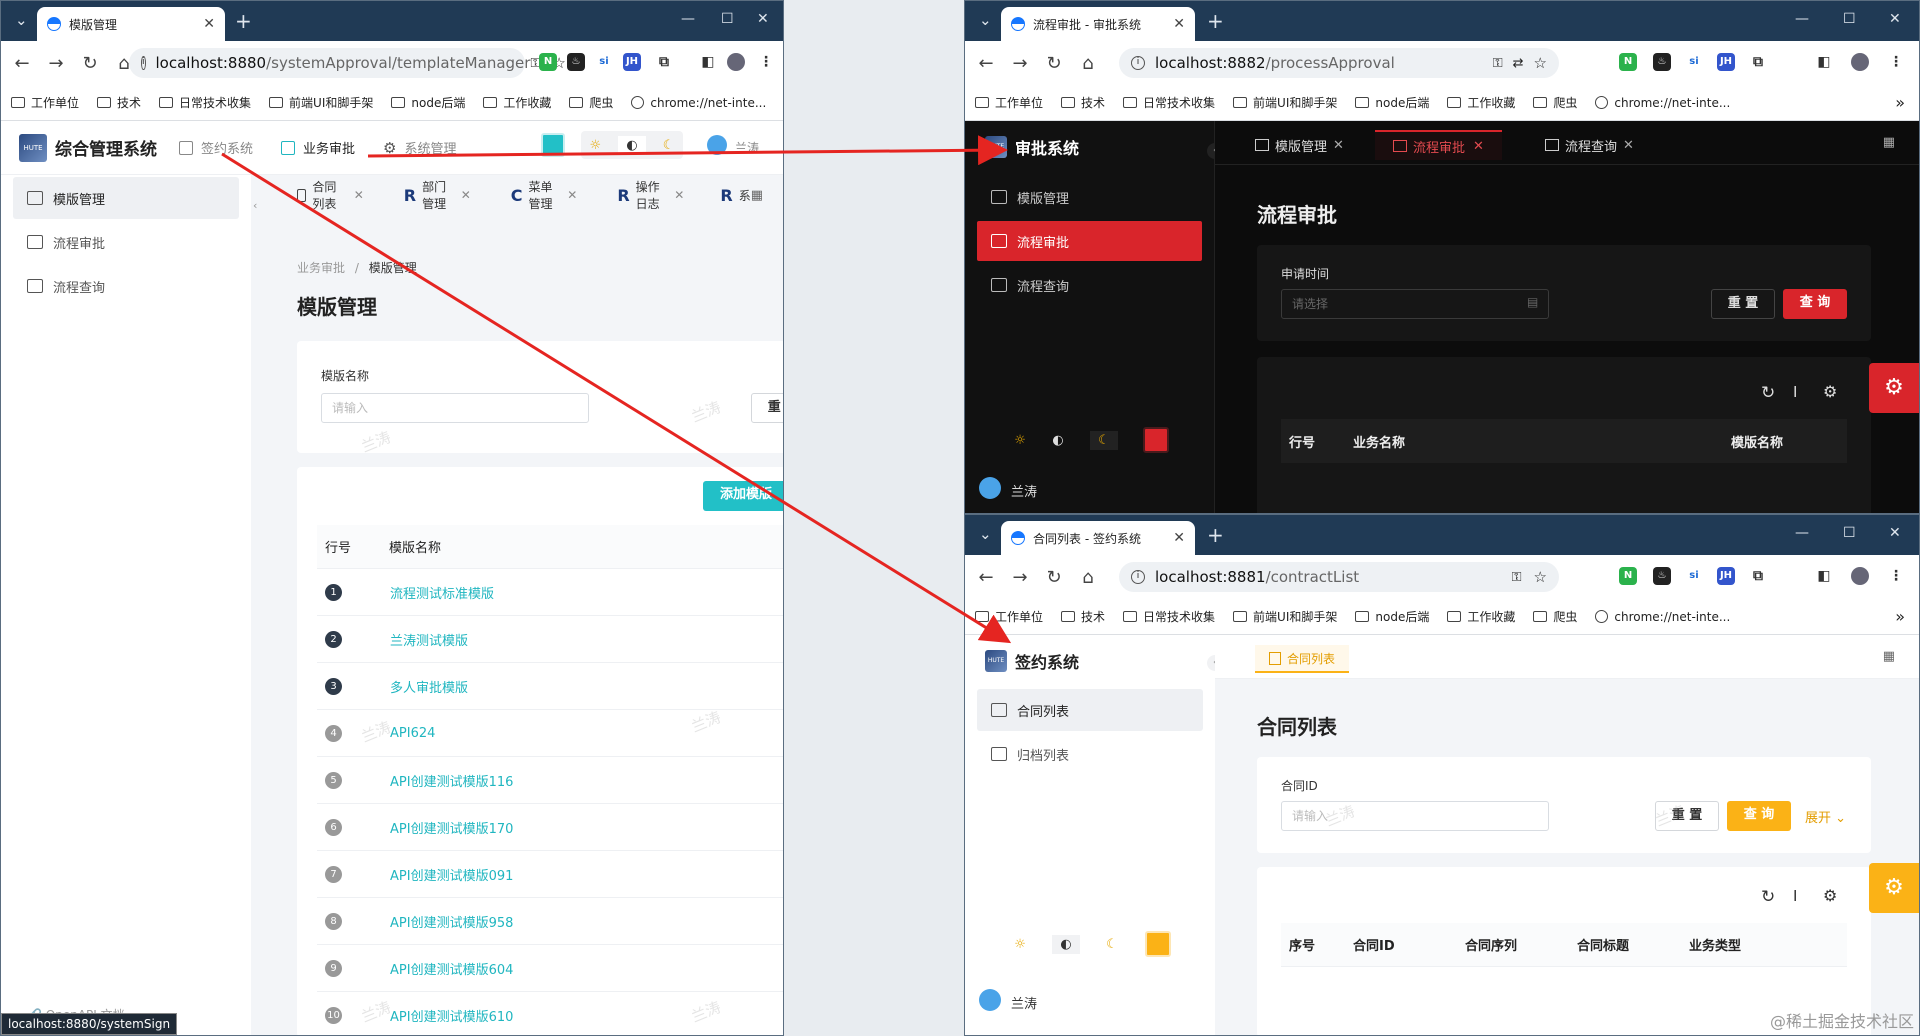 This screenshot has height=1036, width=1920. Describe the element at coordinates (1438, 145) in the screenshot. I see `page-tab-active: 流程审批 ✕` at that location.